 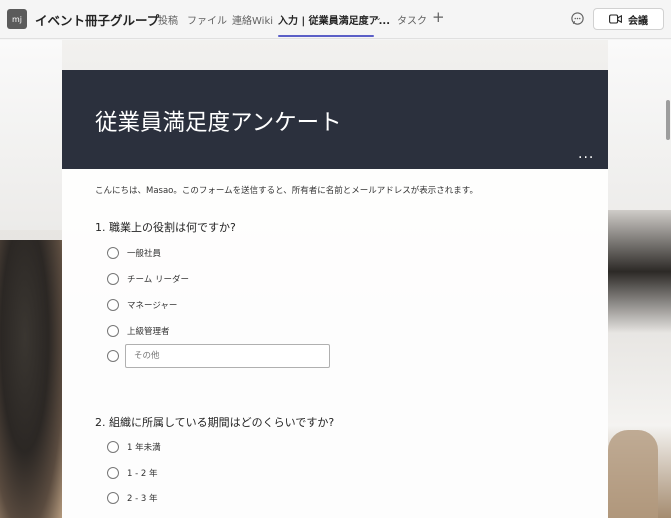 I want to click on option-label: 1 年未満, so click(x=144, y=448).